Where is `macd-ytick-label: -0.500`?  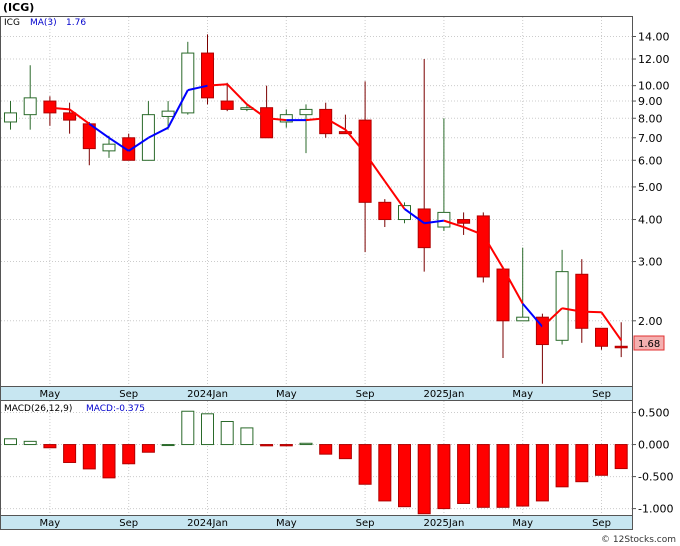 macd-ytick-label: -0.500 is located at coordinates (655, 477).